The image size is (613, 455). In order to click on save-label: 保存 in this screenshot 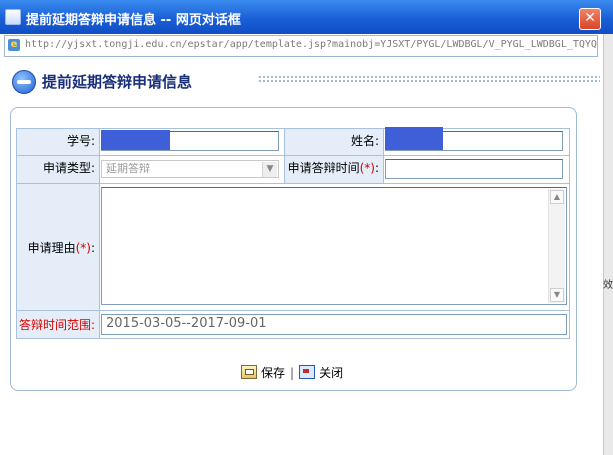, I will do `click(273, 373)`.